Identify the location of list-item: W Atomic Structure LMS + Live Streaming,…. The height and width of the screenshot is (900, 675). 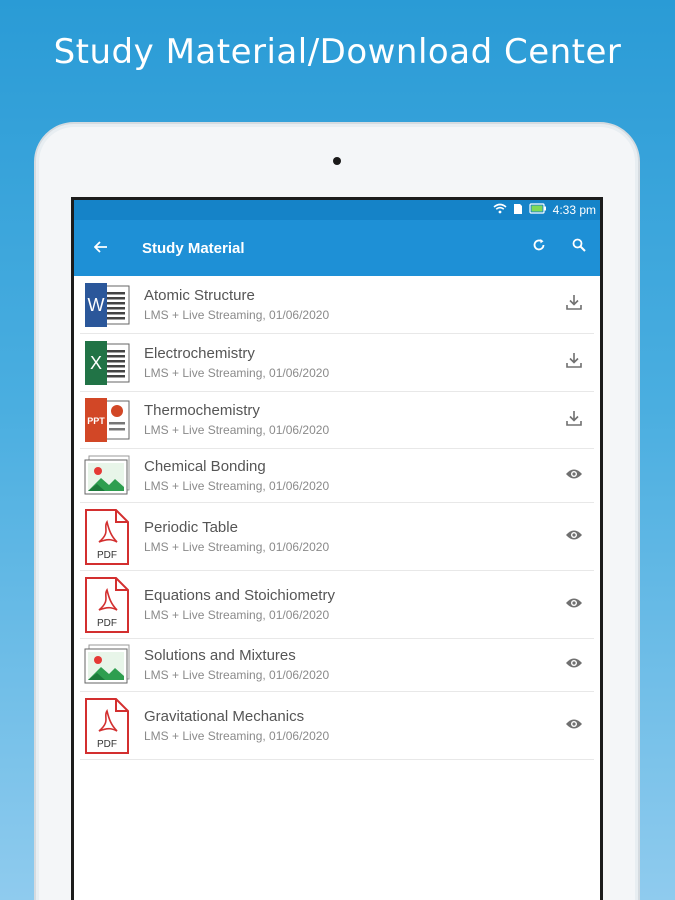
(337, 305).